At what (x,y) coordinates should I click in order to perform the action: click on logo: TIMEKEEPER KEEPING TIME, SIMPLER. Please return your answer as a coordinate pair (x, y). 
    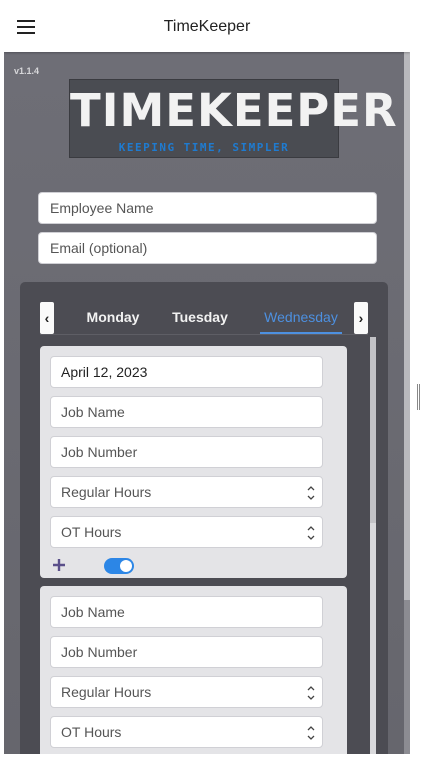
    Looking at the image, I should click on (233, 118).